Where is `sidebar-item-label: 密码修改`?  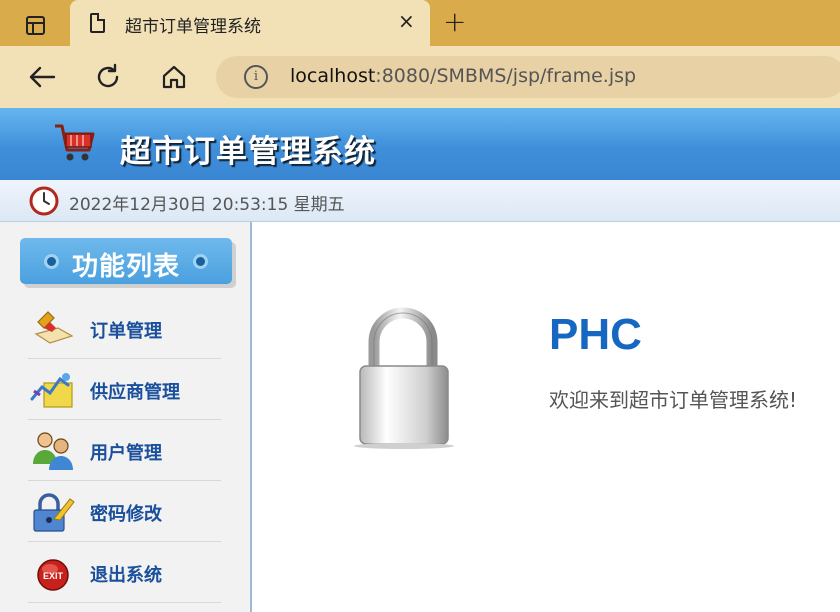
sidebar-item-label: 密码修改 is located at coordinates (126, 514).